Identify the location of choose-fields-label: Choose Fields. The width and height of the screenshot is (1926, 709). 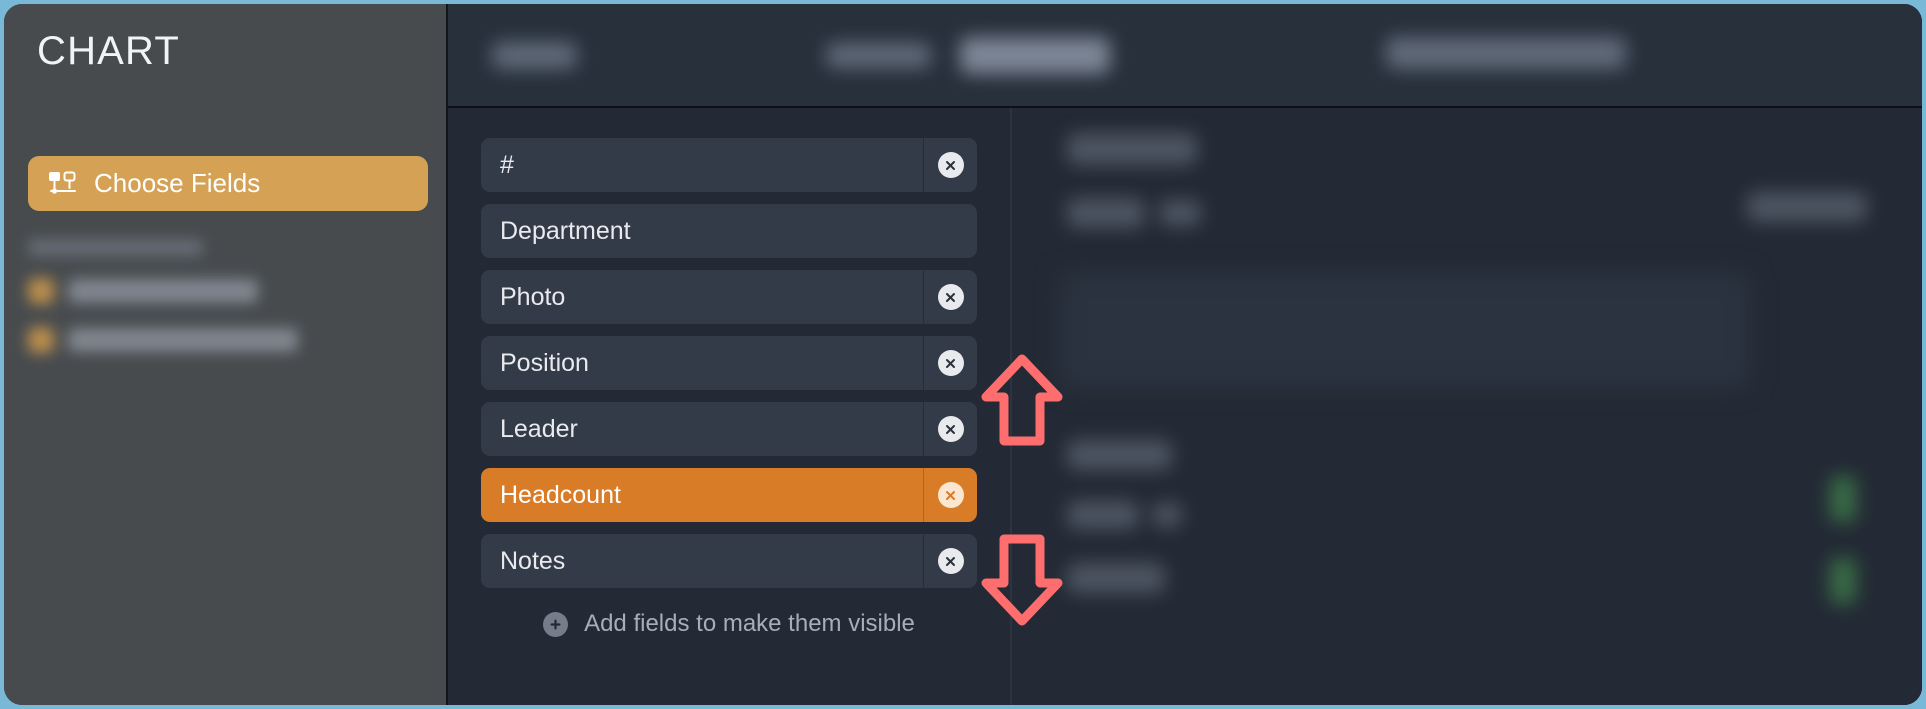
(177, 183).